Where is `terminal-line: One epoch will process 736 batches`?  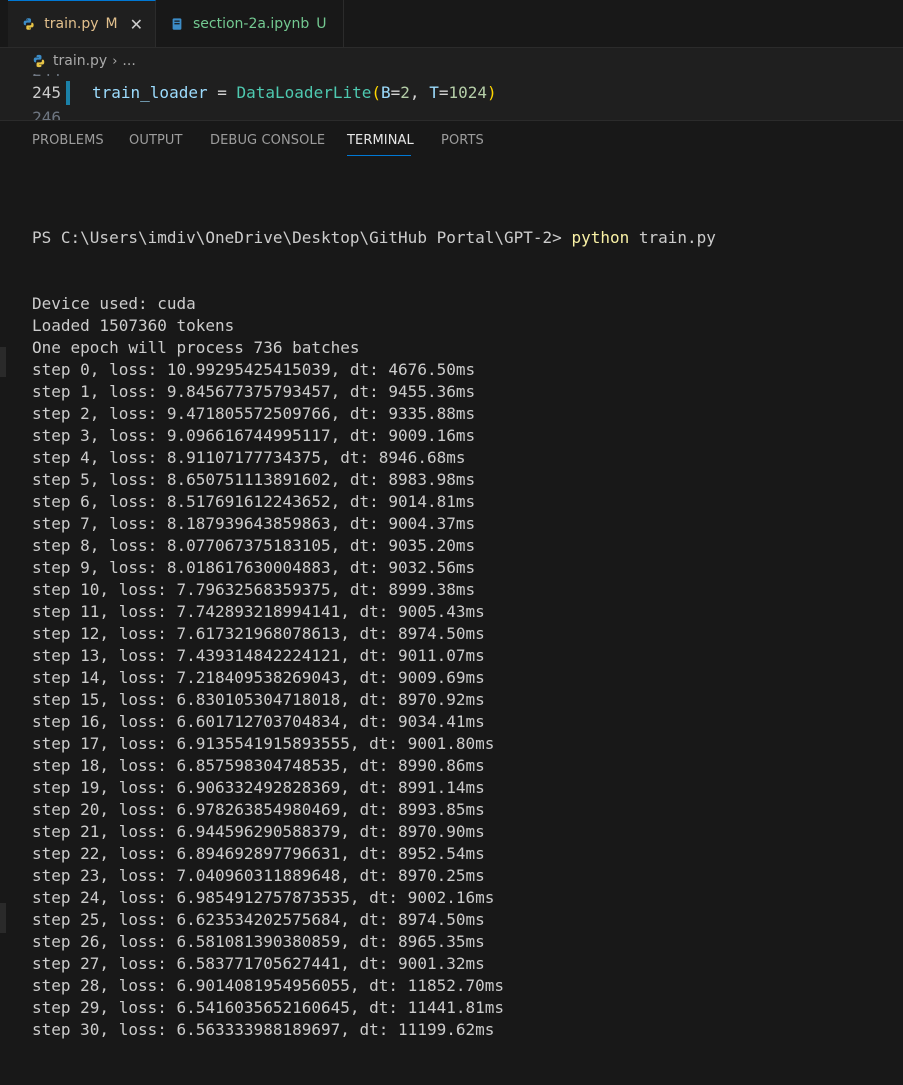
terminal-line: One epoch will process 736 batches is located at coordinates (196, 347).